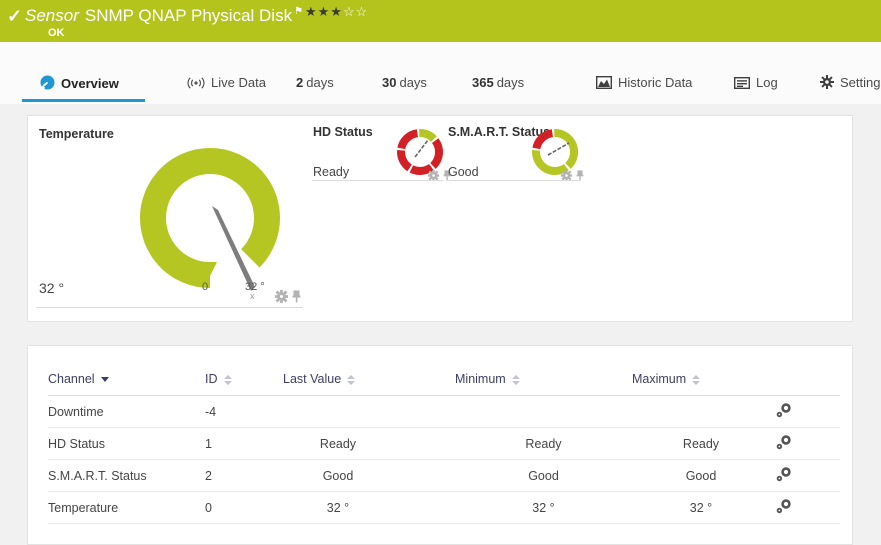 This screenshot has width=881, height=545. What do you see at coordinates (244, 411) in the screenshot?
I see `channel-id: -4` at bounding box center [244, 411].